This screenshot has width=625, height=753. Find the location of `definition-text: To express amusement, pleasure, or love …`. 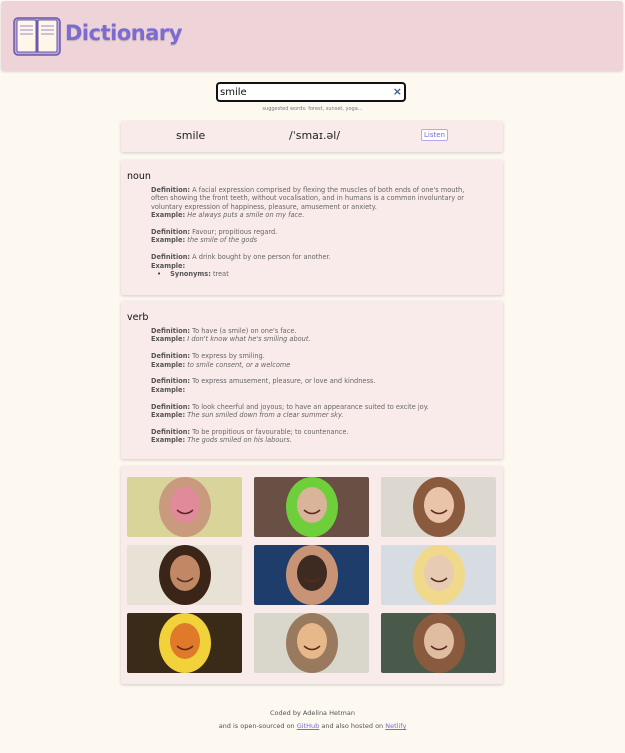

definition-text: To express amusement, pleasure, or love … is located at coordinates (284, 381).